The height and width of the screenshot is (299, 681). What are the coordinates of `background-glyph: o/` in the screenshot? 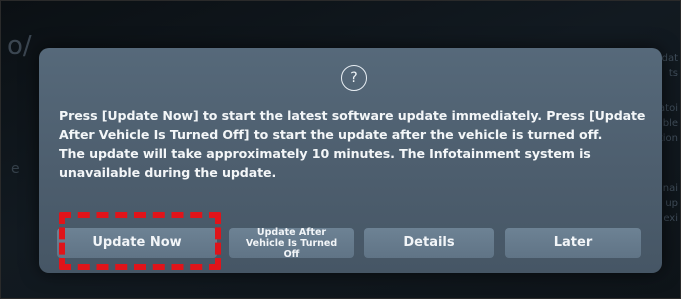 It's located at (19, 46).